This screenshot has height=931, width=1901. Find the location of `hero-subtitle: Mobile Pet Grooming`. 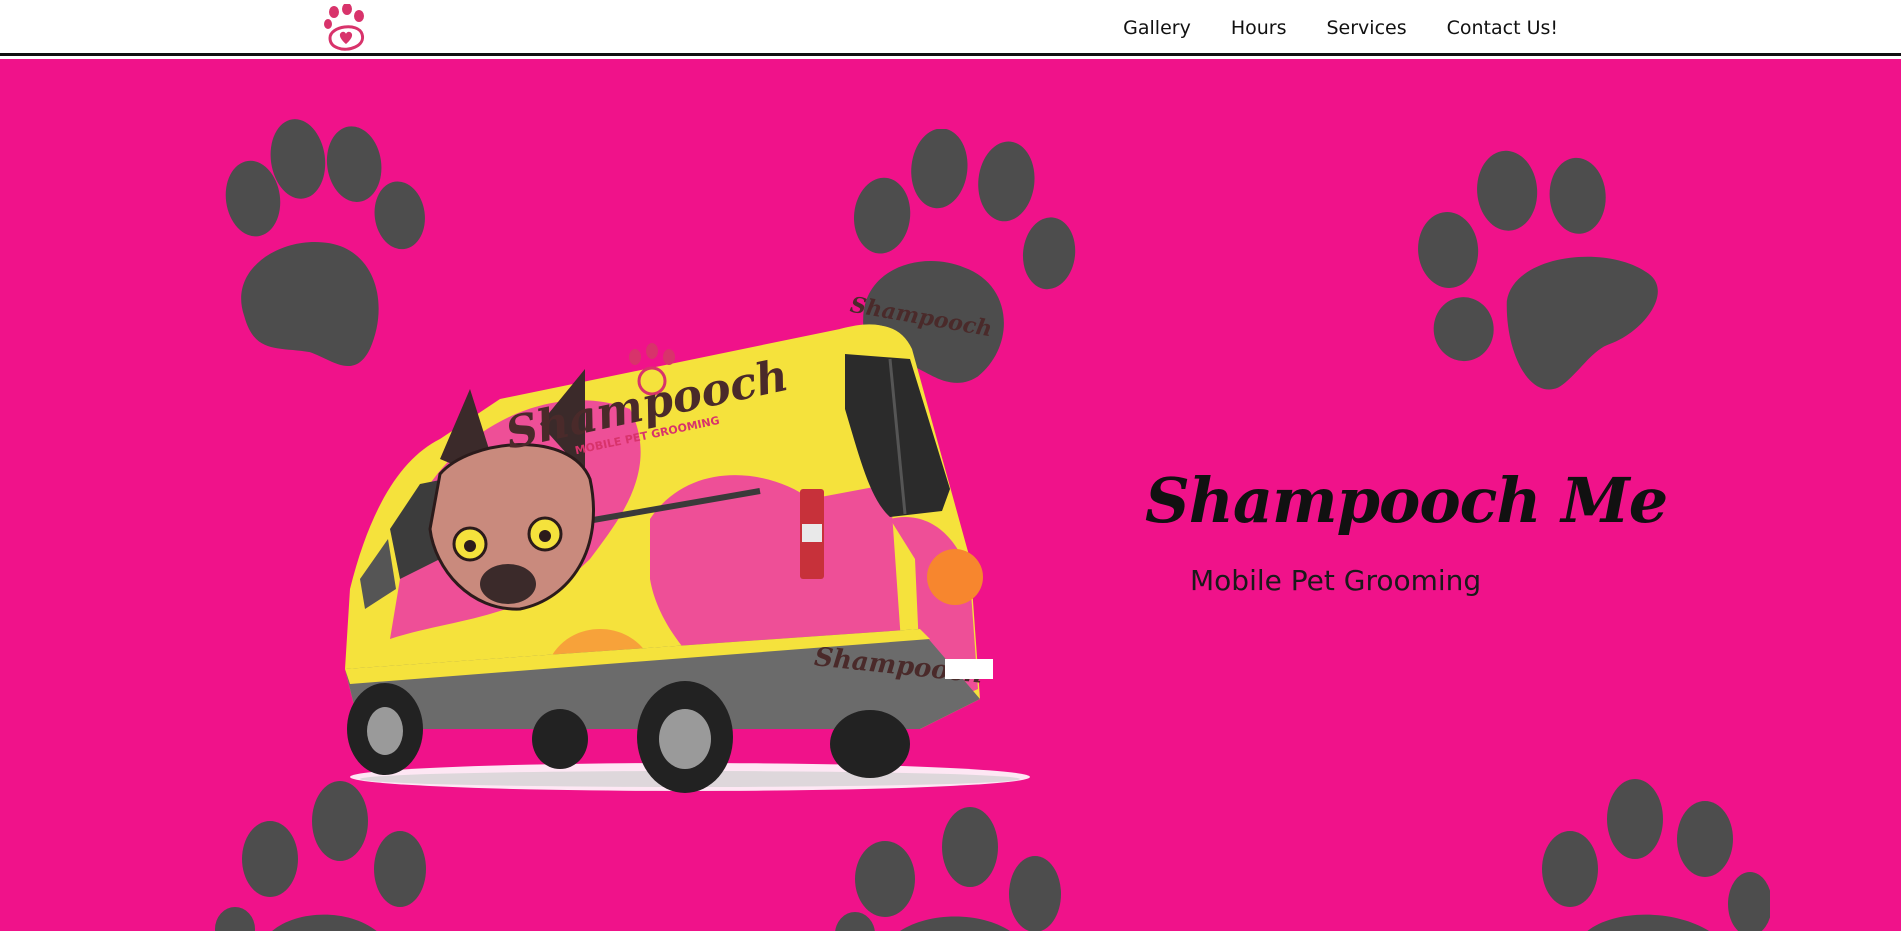

hero-subtitle: Mobile Pet Grooming is located at coordinates (1336, 580).